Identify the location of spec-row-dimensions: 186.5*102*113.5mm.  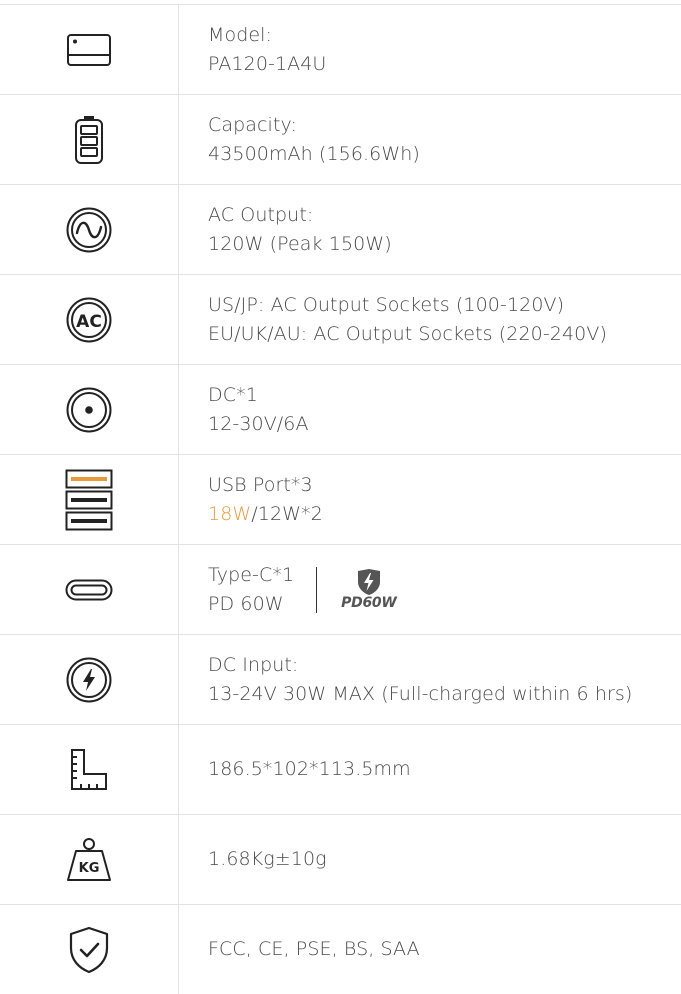
(340, 769).